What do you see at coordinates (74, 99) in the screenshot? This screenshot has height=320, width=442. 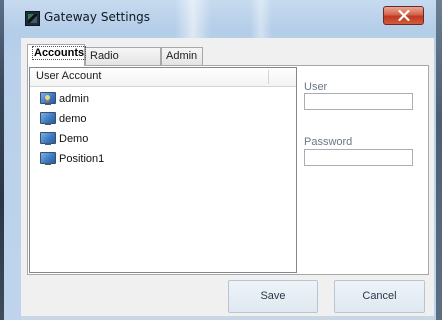 I see `list-item-label: admin` at bounding box center [74, 99].